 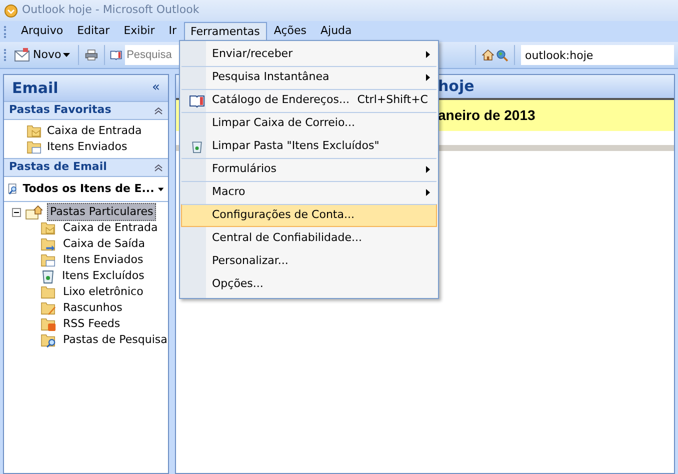 What do you see at coordinates (309, 100) in the screenshot?
I see `menu-item: Catálogo de Endereços... Ctrl+Shift+C` at bounding box center [309, 100].